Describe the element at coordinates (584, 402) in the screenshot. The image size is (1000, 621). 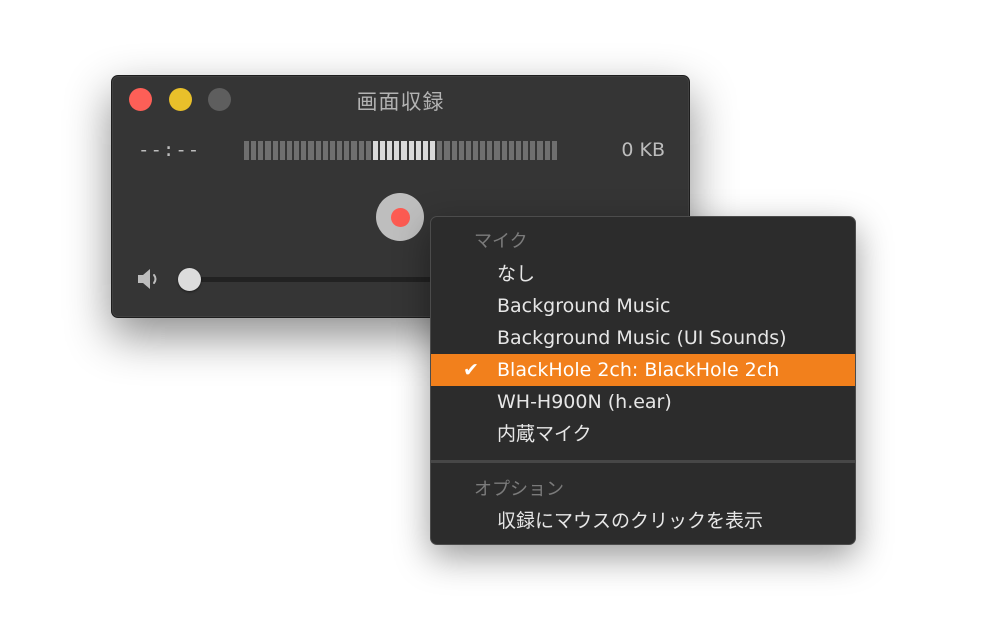
I see `menu-item-label: WH-H900N (h.ear)` at that location.